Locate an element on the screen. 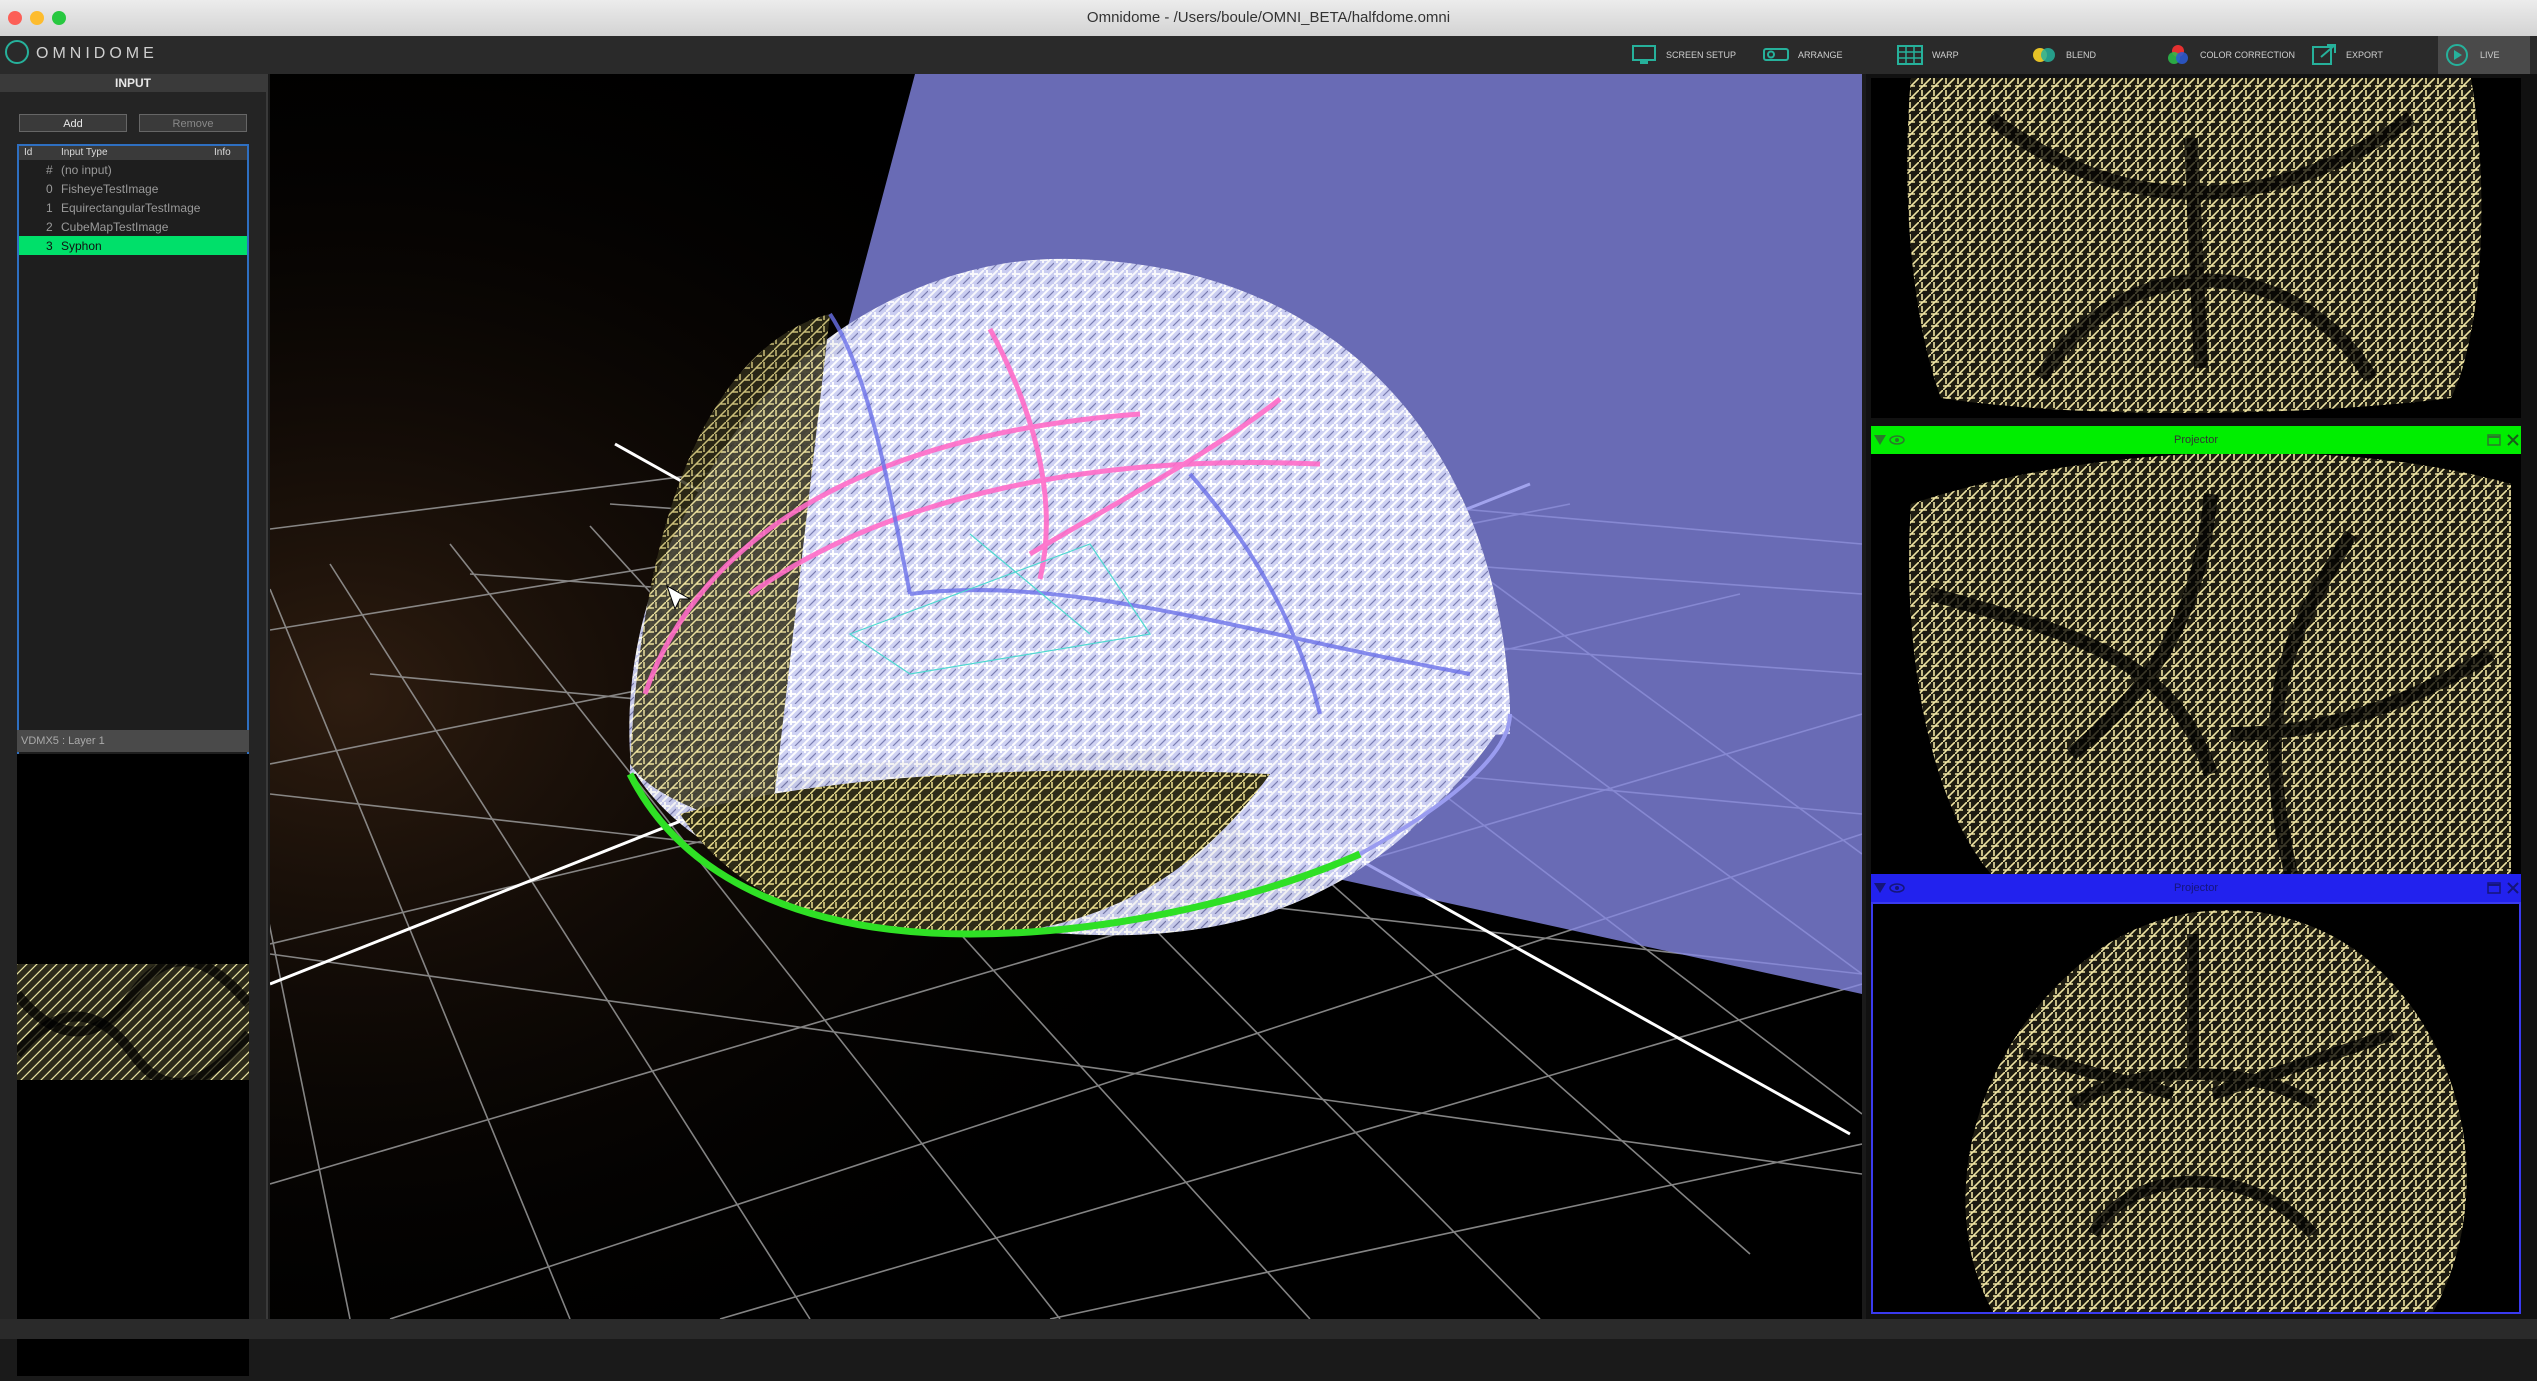  toolbar-arrange-button: ARRANGE is located at coordinates (1802, 55).